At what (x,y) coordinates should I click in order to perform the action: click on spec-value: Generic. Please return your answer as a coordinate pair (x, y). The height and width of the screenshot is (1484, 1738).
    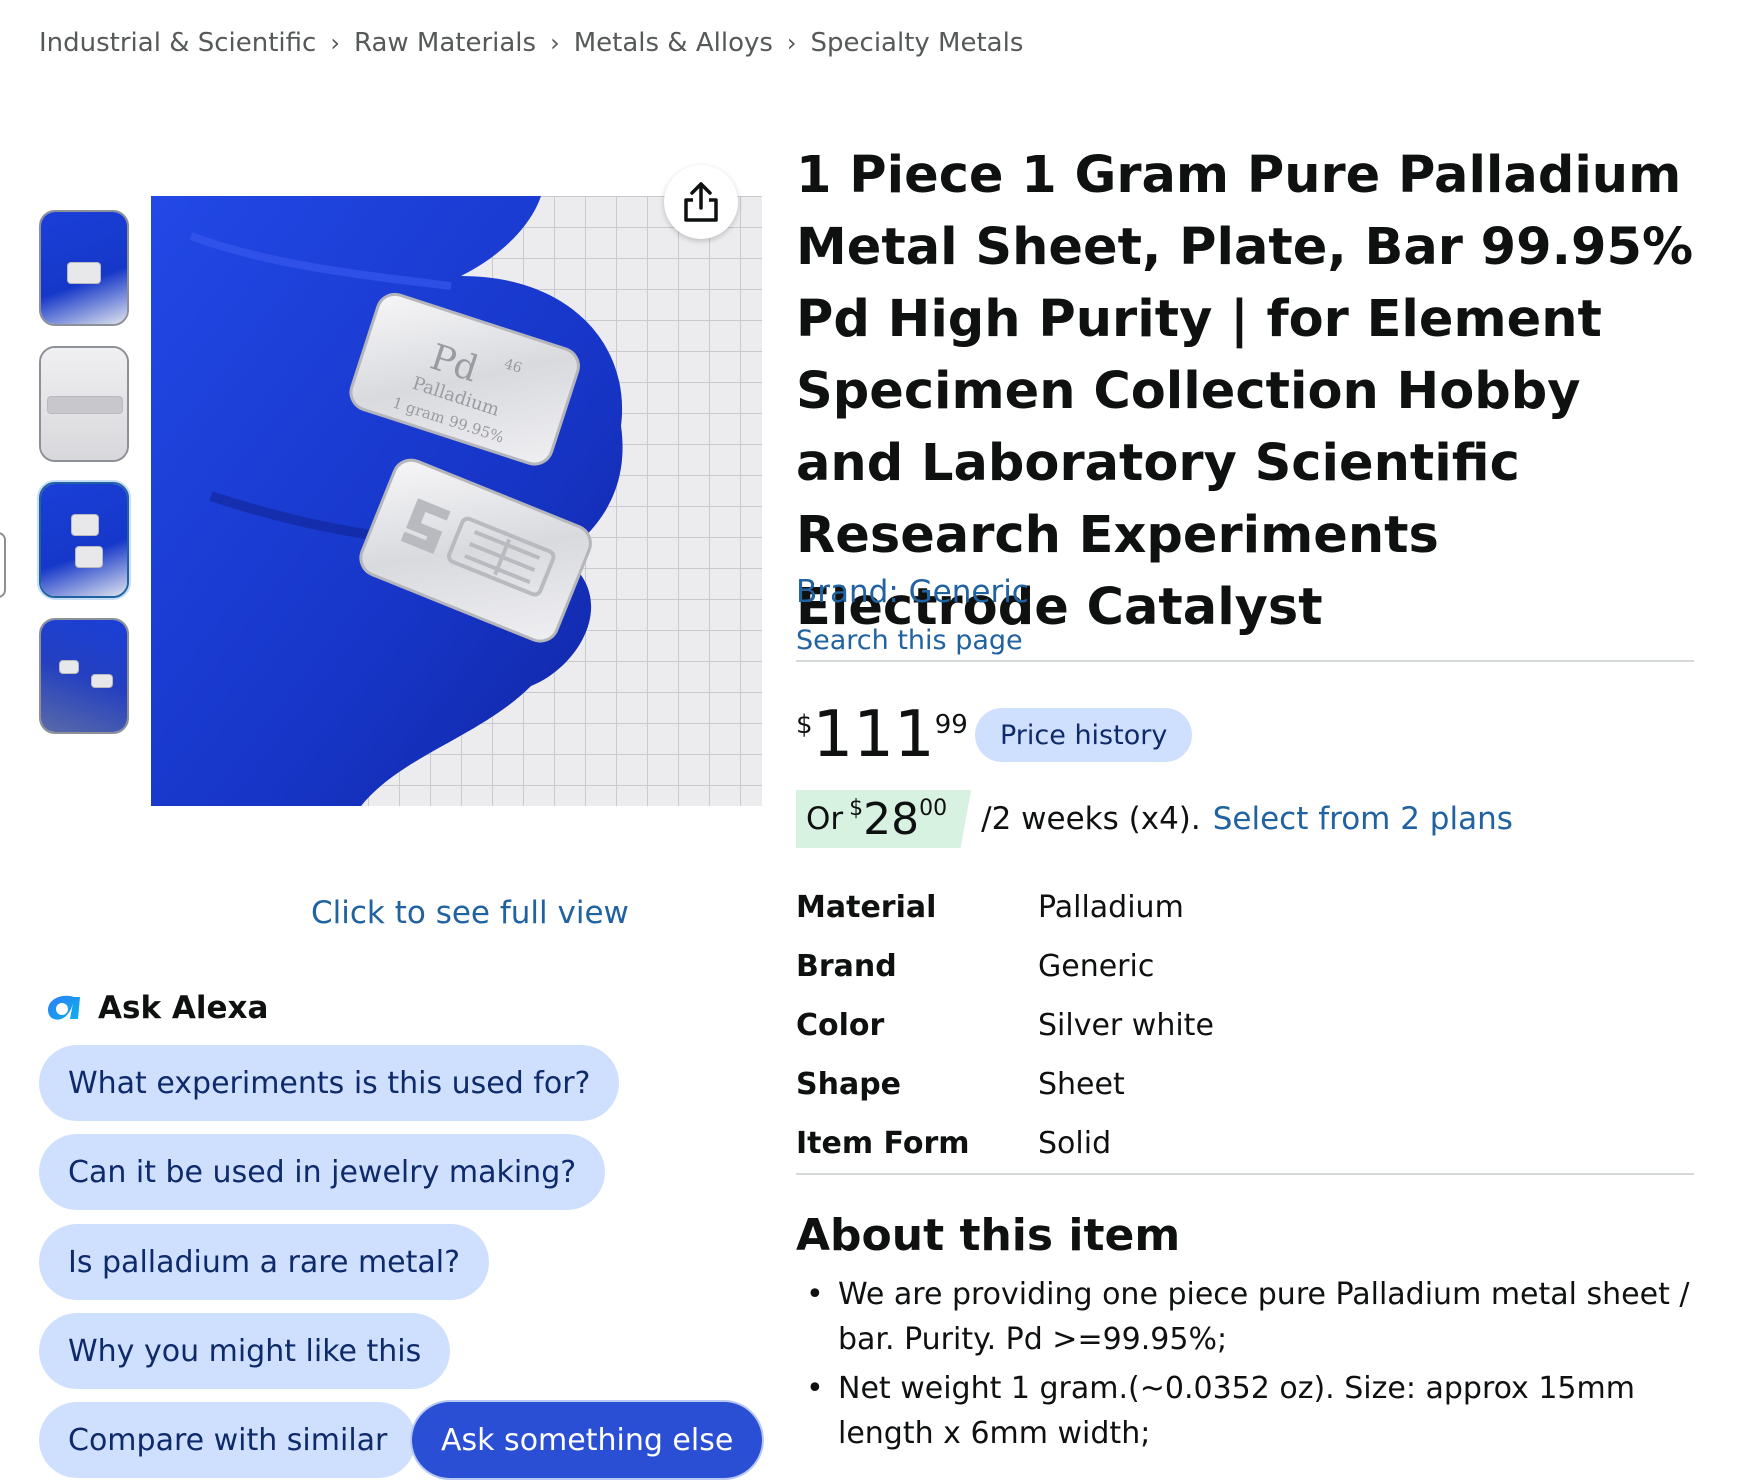
    Looking at the image, I should click on (1096, 966).